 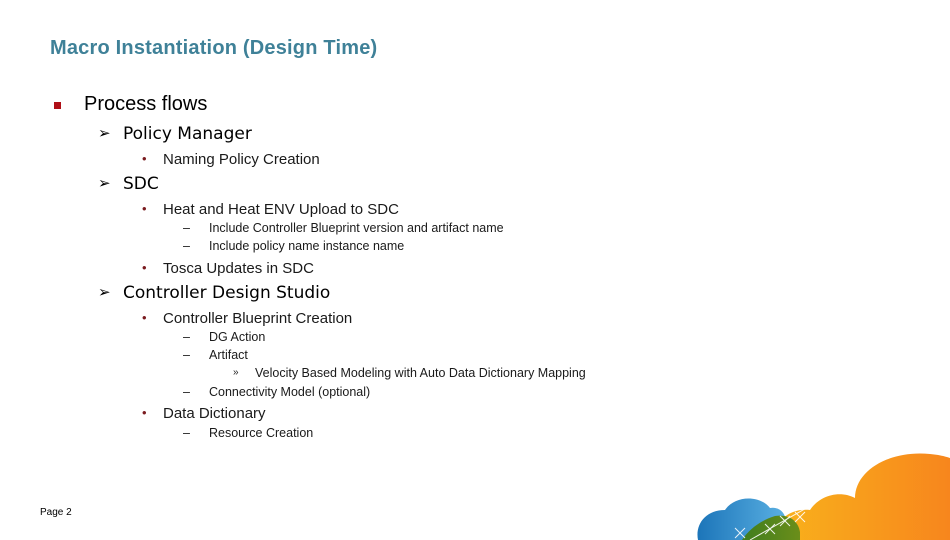 What do you see at coordinates (241, 159) in the screenshot?
I see `item-text: Naming Policy Creation` at bounding box center [241, 159].